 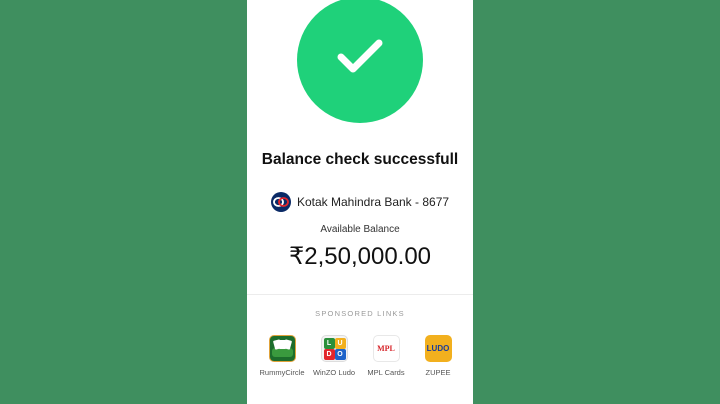 I want to click on bank-account-row: Kotak Mahindra Bank - 8677, so click(x=360, y=202).